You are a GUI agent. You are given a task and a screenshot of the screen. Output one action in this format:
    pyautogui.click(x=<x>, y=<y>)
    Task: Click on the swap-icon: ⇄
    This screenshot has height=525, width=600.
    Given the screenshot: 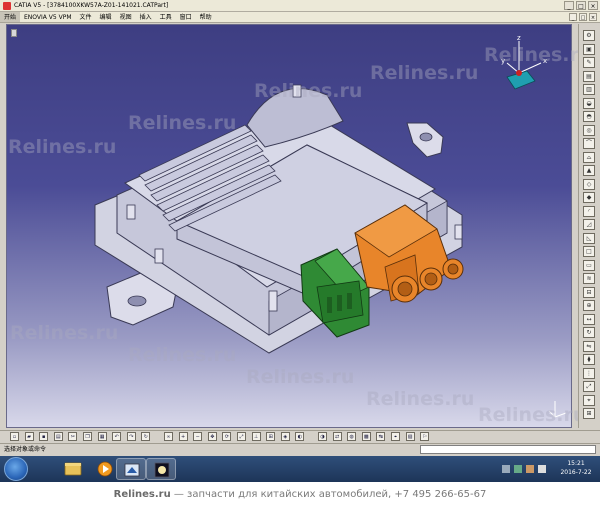 What is the action you would take?
    pyautogui.click(x=337, y=436)
    